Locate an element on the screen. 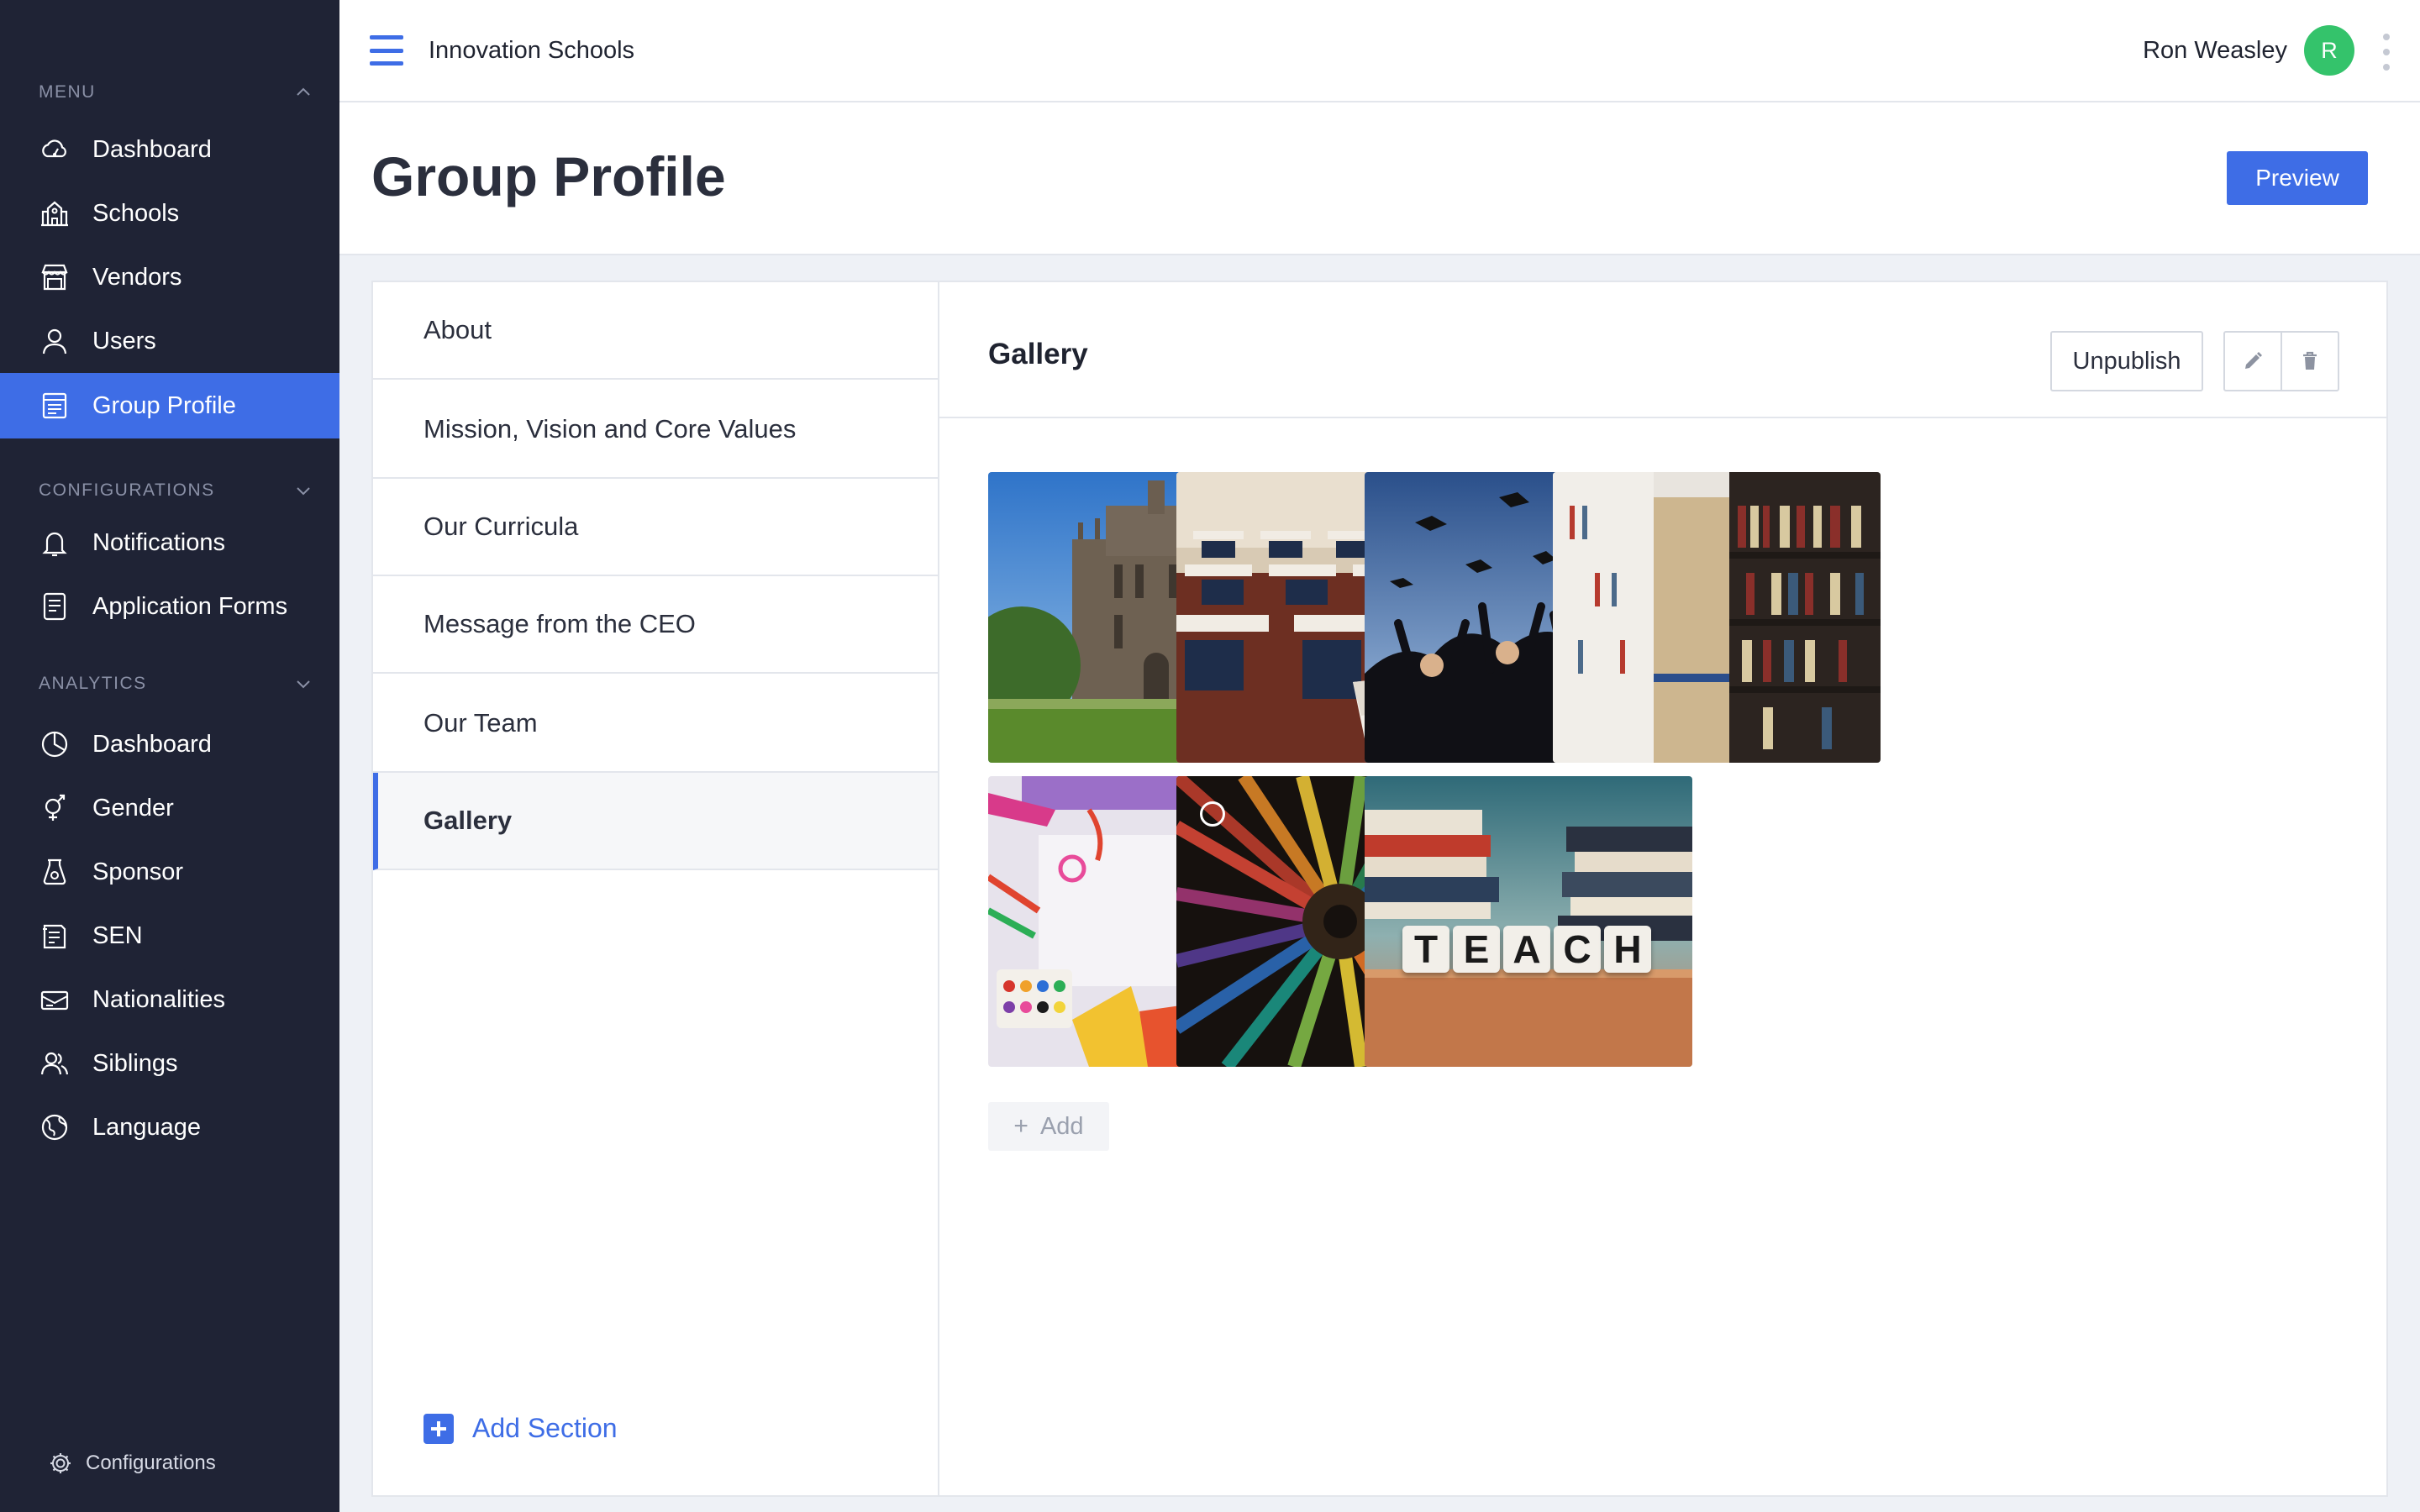 The image size is (2420, 1512). profile-card-icon is located at coordinates (55, 406).